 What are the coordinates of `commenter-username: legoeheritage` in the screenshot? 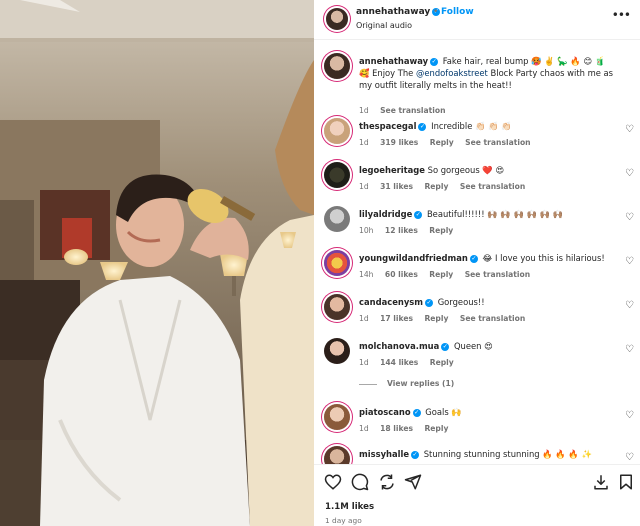 It's located at (392, 170).